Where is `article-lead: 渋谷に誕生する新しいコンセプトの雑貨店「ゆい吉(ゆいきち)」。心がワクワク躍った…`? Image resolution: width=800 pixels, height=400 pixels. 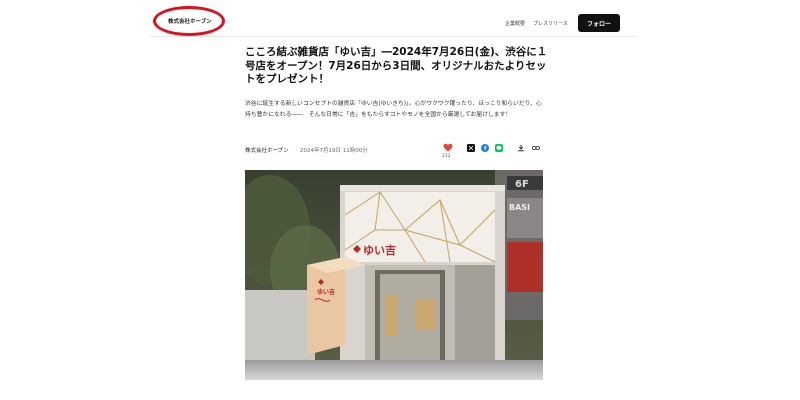
article-lead: 渋谷に誕生する新しいコンセプトの雑貨店「ゆい吉(ゆいきち)」。心がワクワク躍った… is located at coordinates (393, 109).